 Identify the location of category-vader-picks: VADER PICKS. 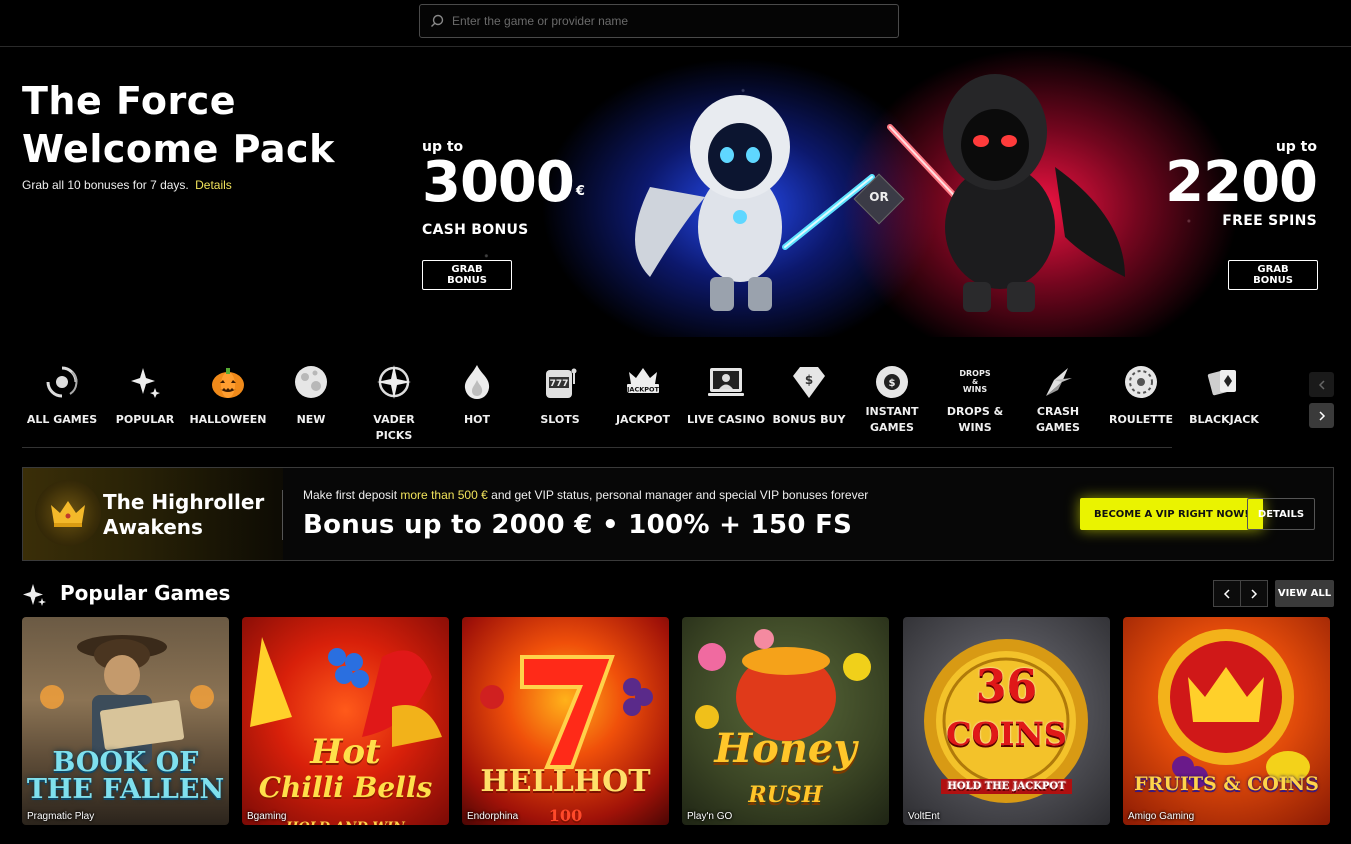
(394, 403).